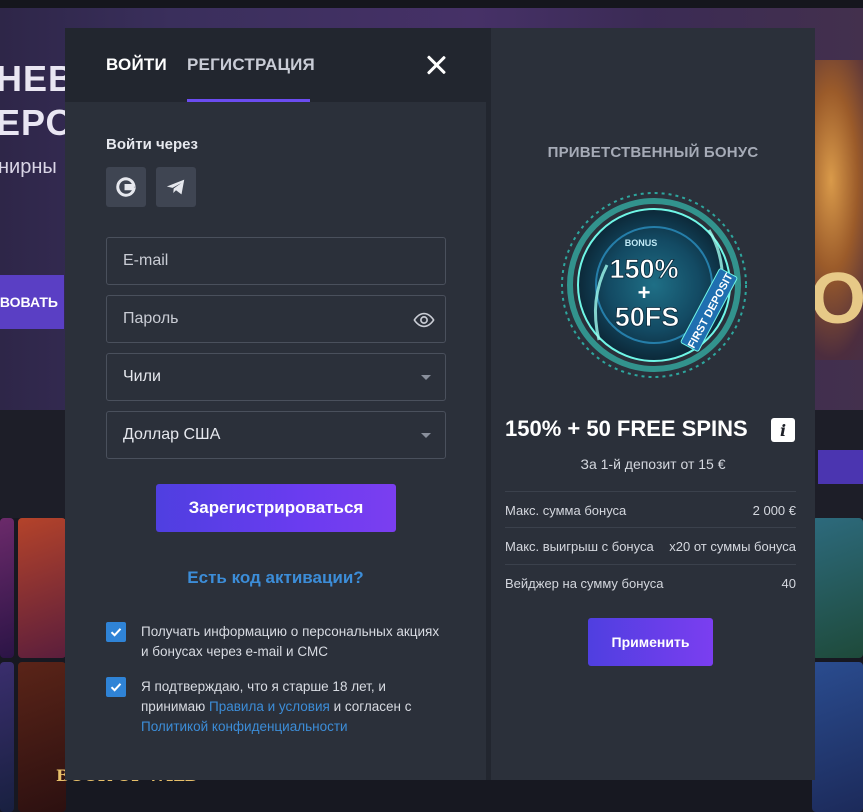 The height and width of the screenshot is (812, 863). Describe the element at coordinates (584, 583) in the screenshot. I see `row-label: Вейджер на сумму бонуса` at that location.